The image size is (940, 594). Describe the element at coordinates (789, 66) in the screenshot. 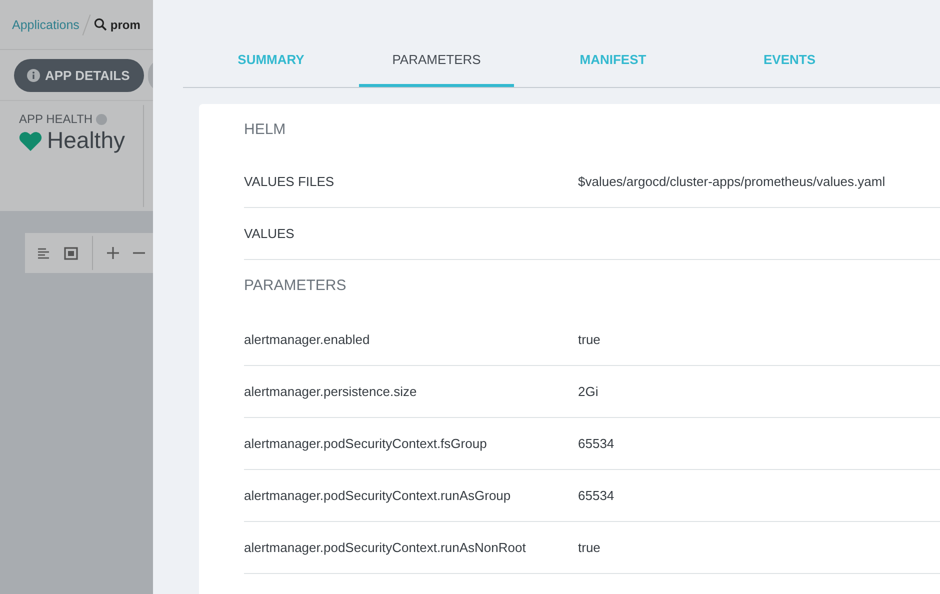

I see `tab: EVENTS` at that location.